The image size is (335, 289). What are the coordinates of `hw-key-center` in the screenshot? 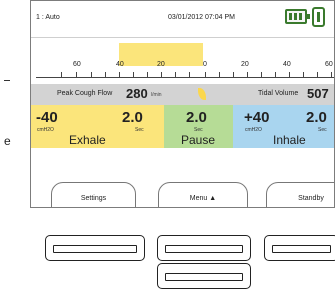 It's located at (204, 248).